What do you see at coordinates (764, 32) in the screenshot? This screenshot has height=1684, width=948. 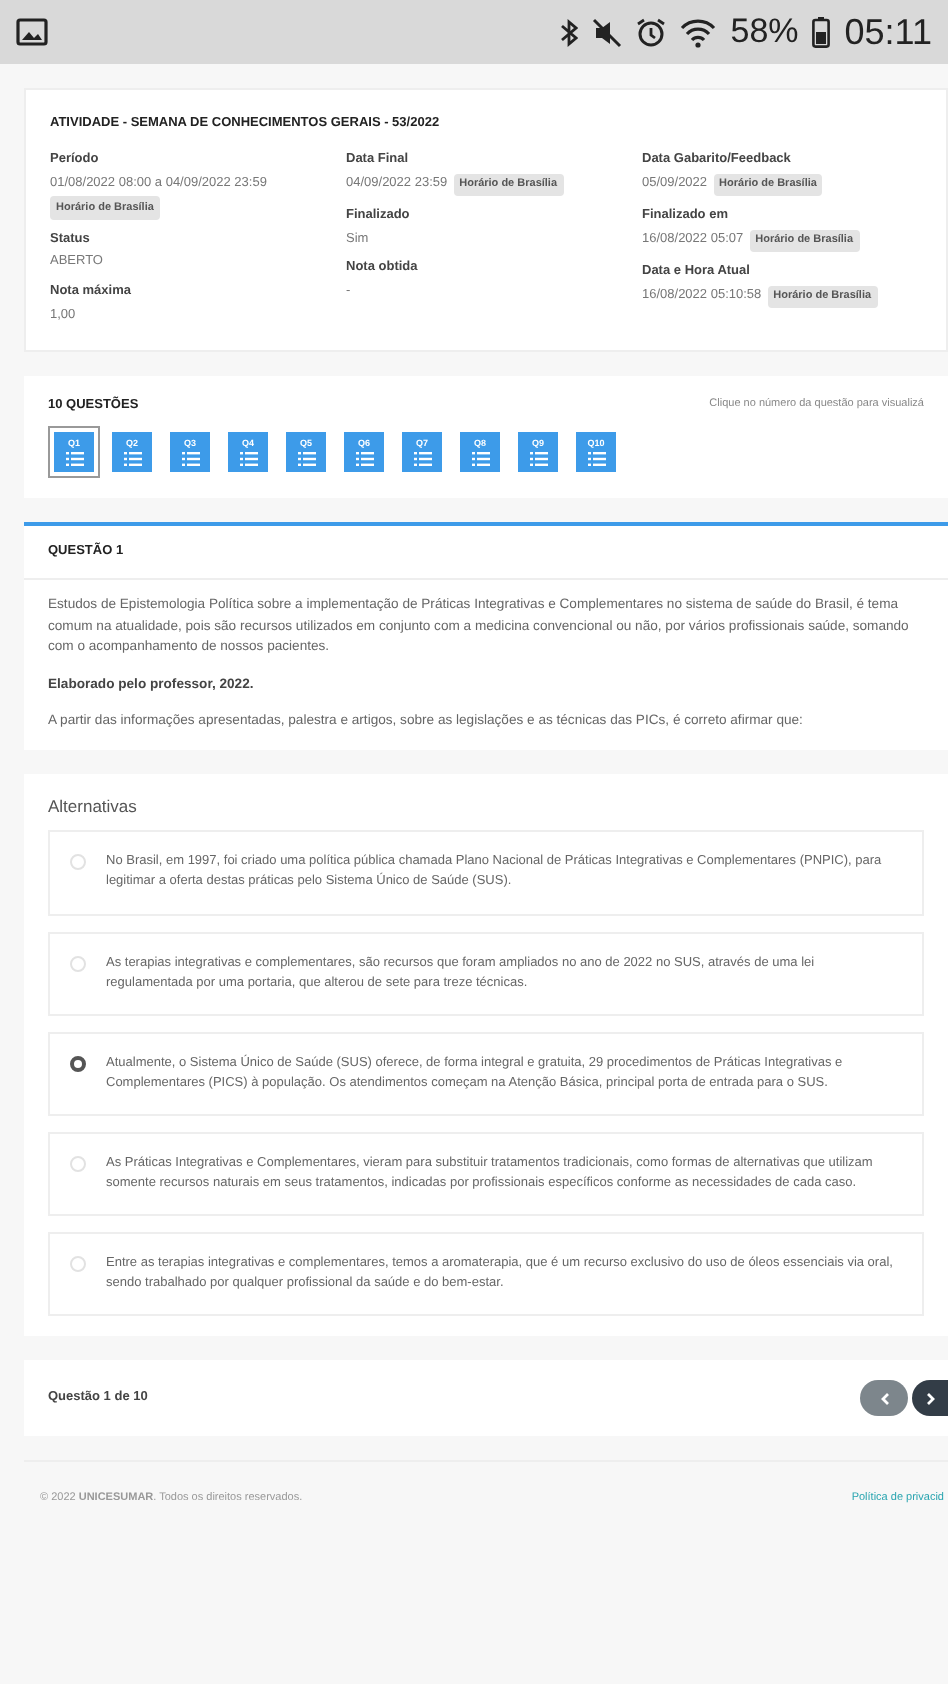 I see `battery-percentage: 58%` at bounding box center [764, 32].